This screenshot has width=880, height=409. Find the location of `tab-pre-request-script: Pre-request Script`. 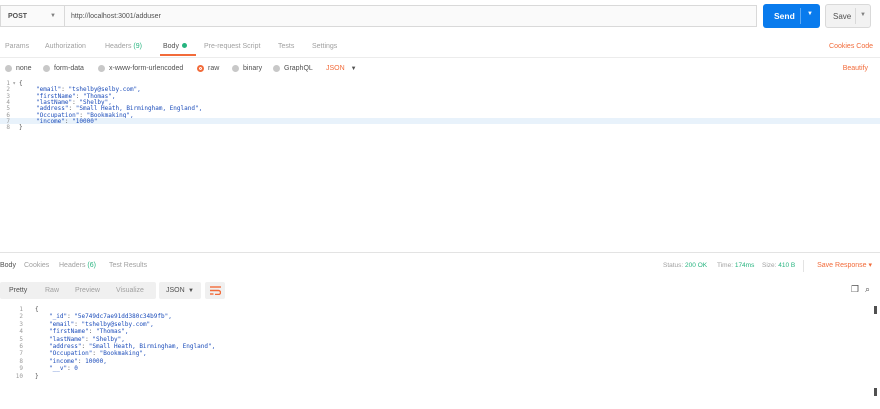

tab-pre-request-script: Pre-request Script is located at coordinates (232, 46).